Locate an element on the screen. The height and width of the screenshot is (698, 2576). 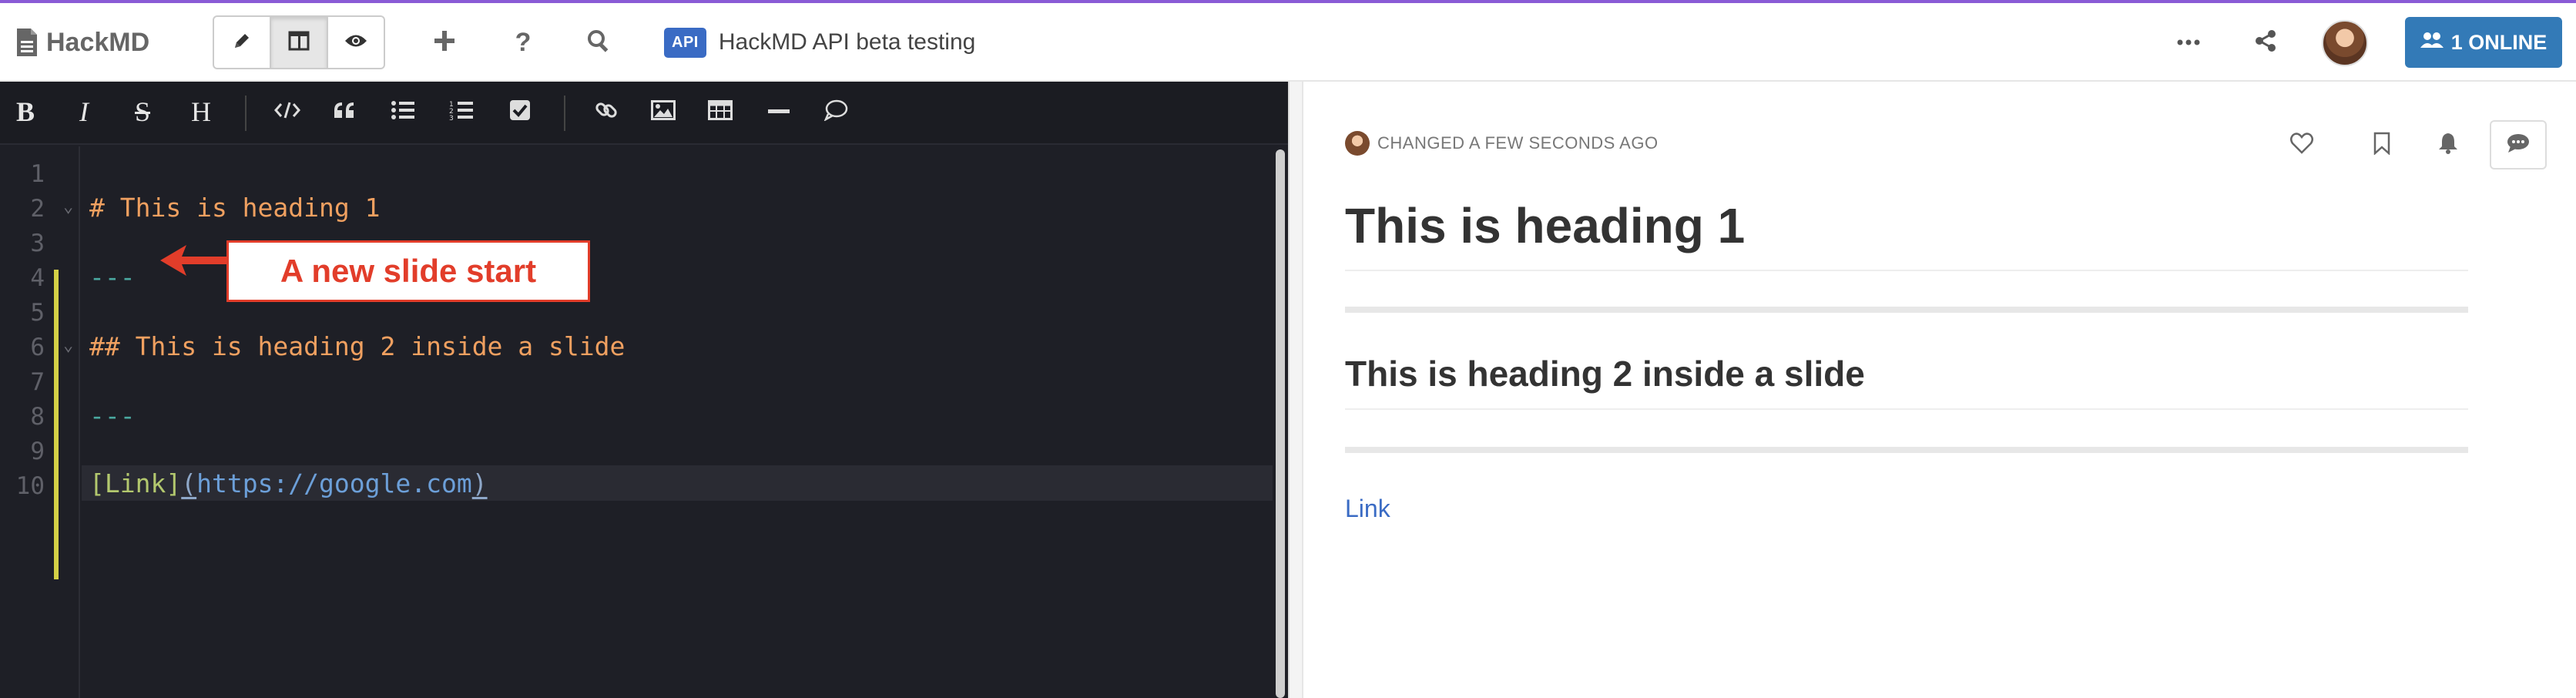
help-button: ? is located at coordinates (523, 42).